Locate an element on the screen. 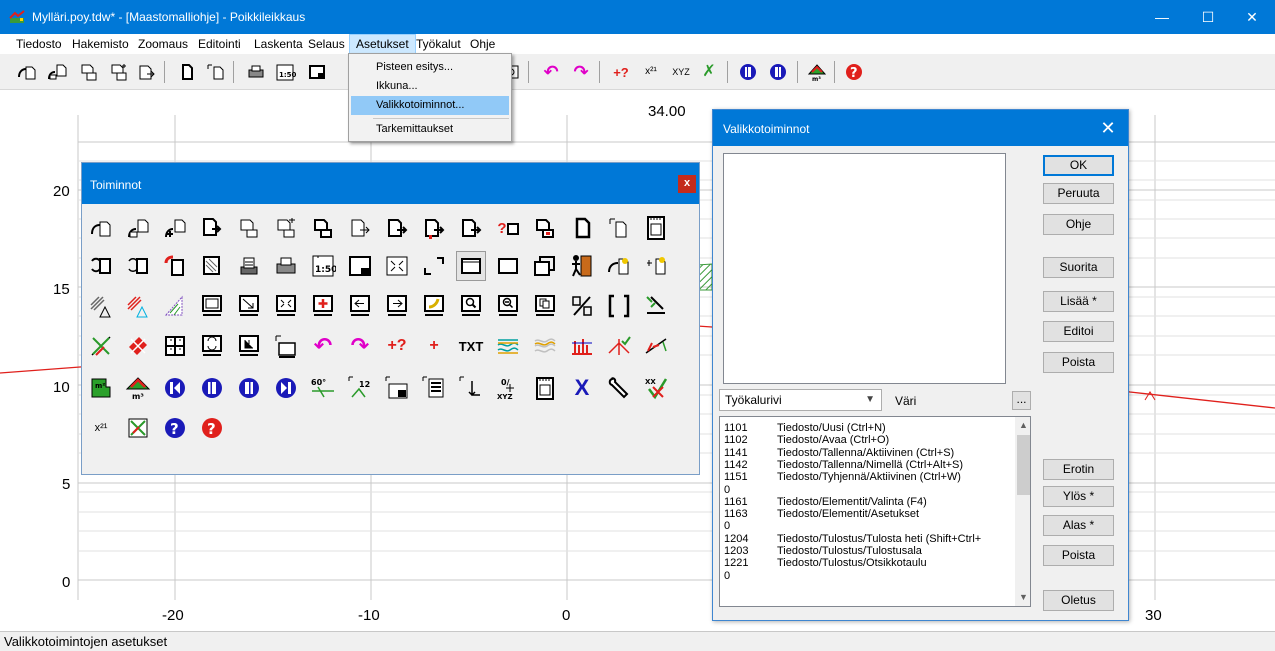 This screenshot has height=651, width=1275. menu-laskenta: Laskenta is located at coordinates (278, 44).